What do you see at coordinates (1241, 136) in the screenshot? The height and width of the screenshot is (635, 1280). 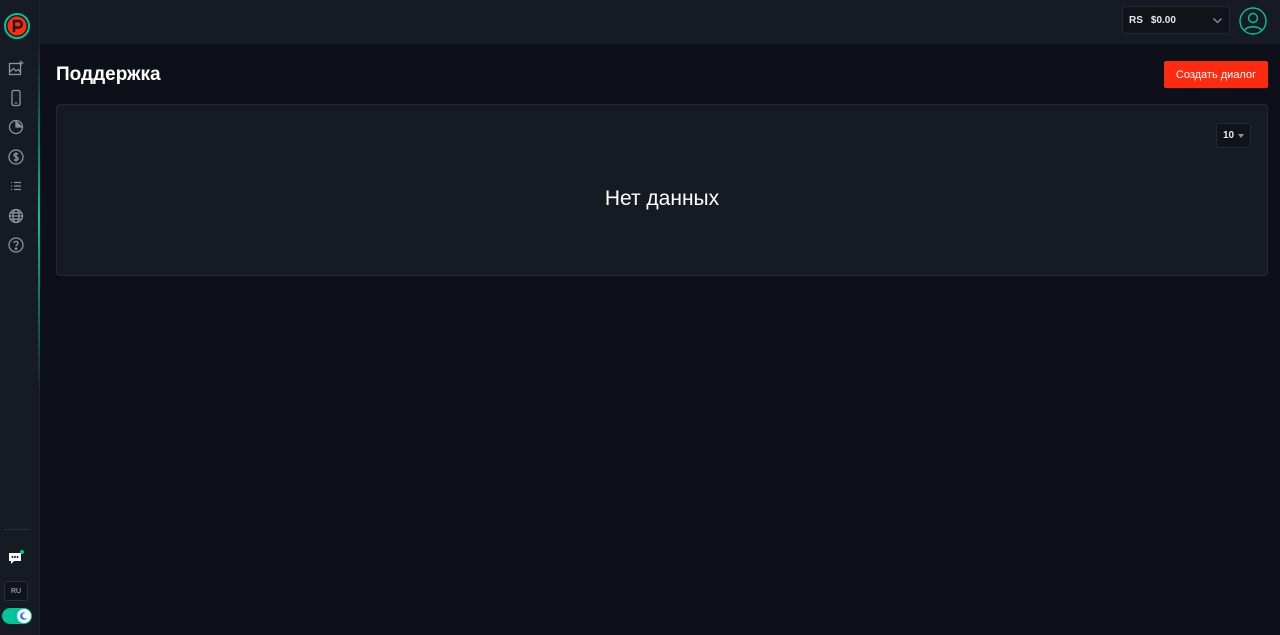 I see `caret-down-icon` at bounding box center [1241, 136].